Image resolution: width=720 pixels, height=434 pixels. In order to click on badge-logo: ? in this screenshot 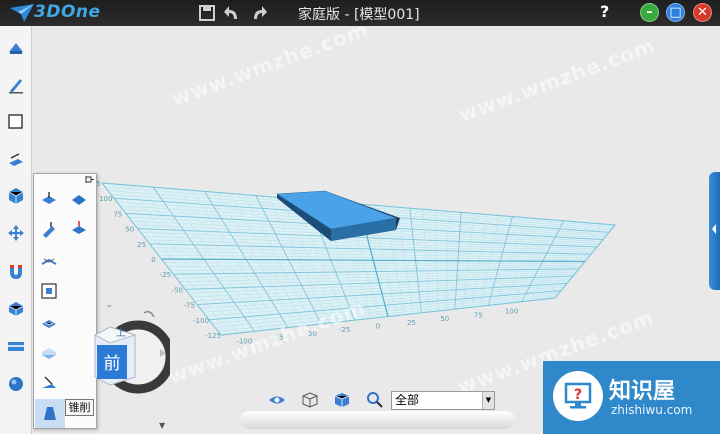, I will do `click(578, 396)`.